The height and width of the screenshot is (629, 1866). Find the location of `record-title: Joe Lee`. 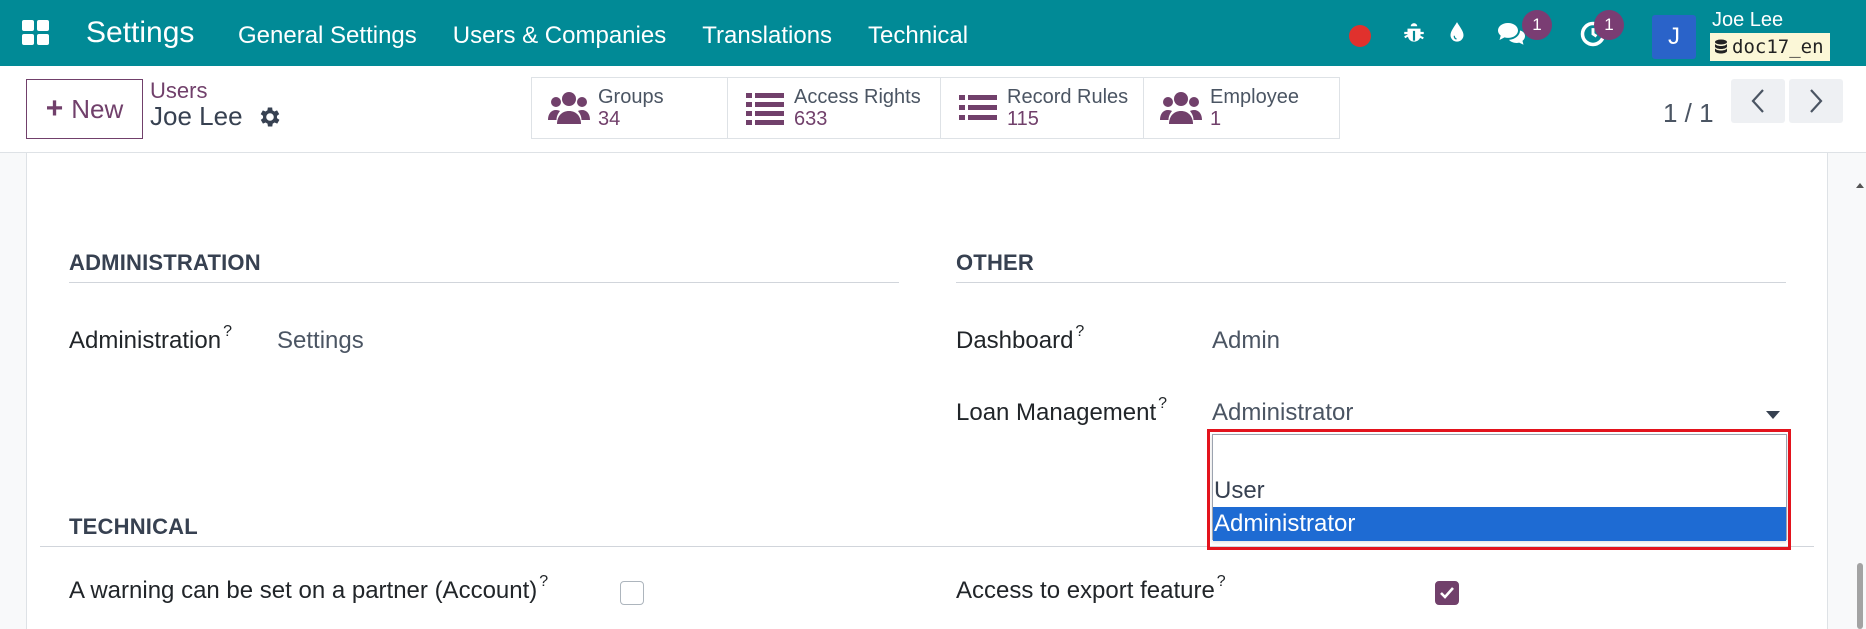

record-title: Joe Lee is located at coordinates (216, 116).